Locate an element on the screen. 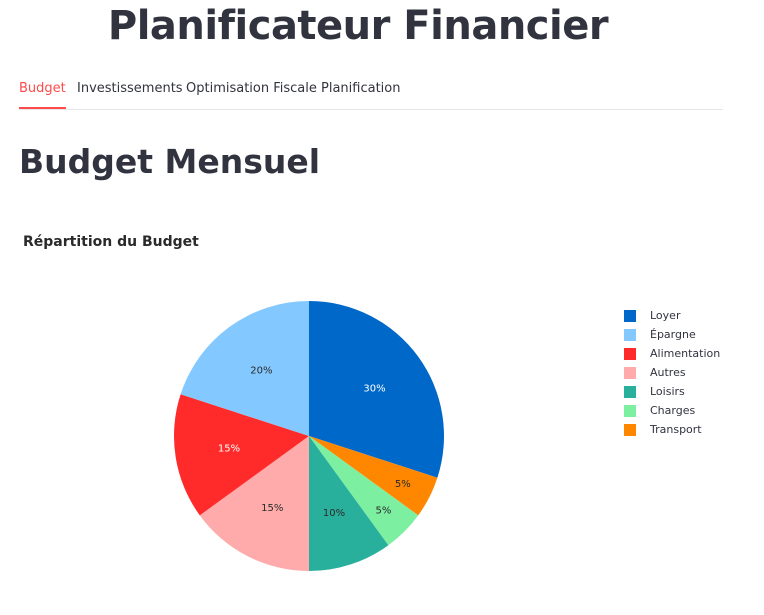 This screenshot has height=615, width=764. tab-optimisation-fiscale: Optimisation Fiscale is located at coordinates (251, 90).